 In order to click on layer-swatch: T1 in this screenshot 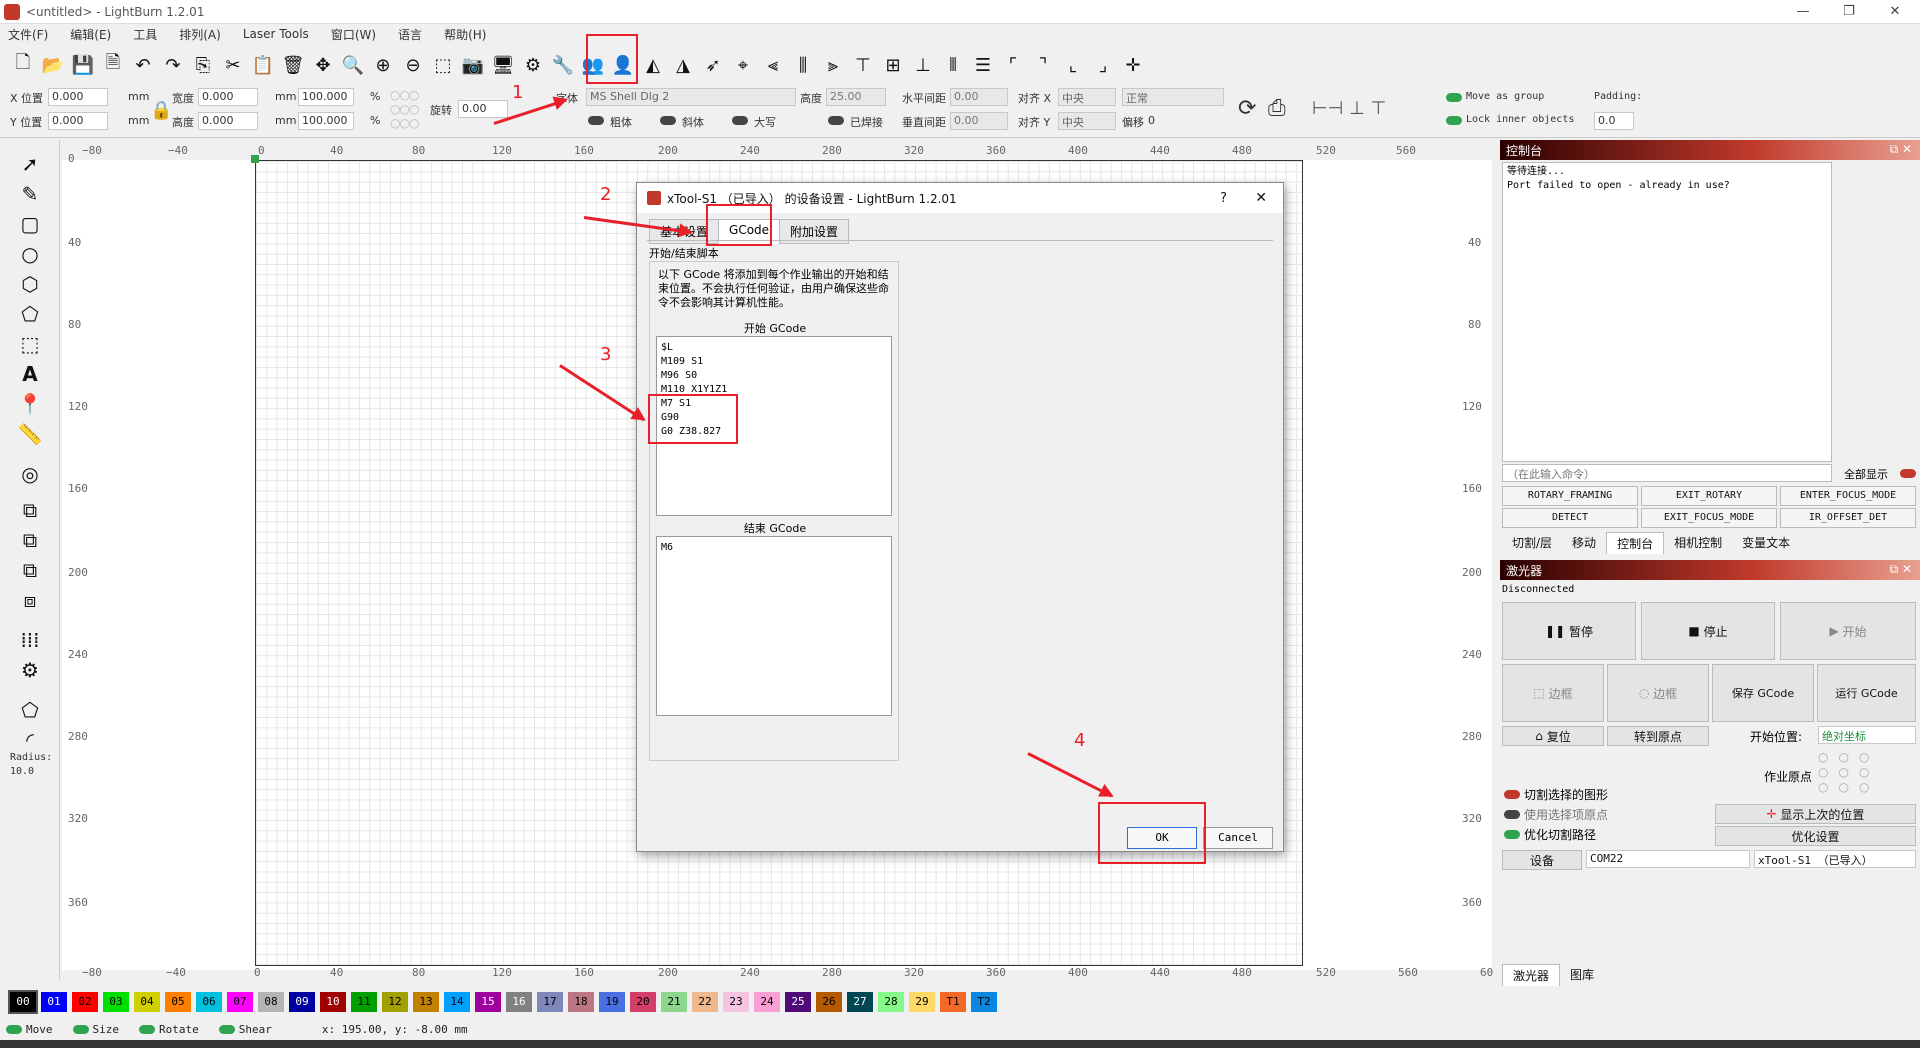, I will do `click(953, 1002)`.